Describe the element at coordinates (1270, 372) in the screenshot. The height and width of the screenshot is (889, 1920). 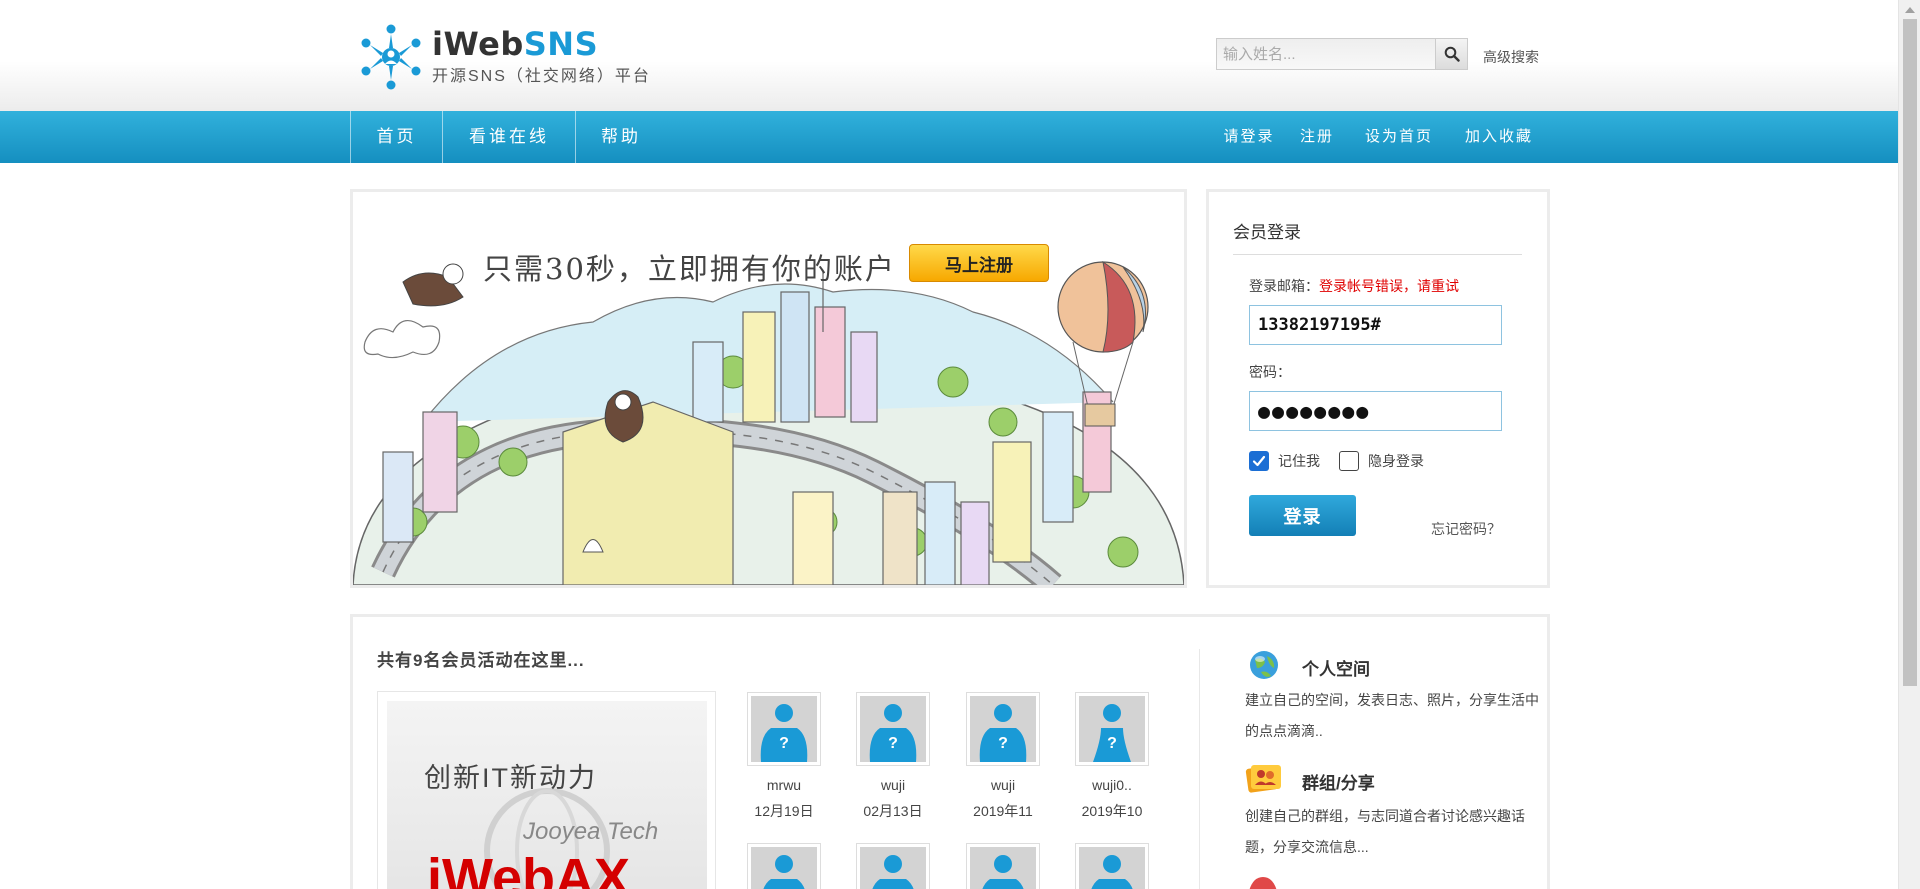
I see `password-label: 密码：` at that location.